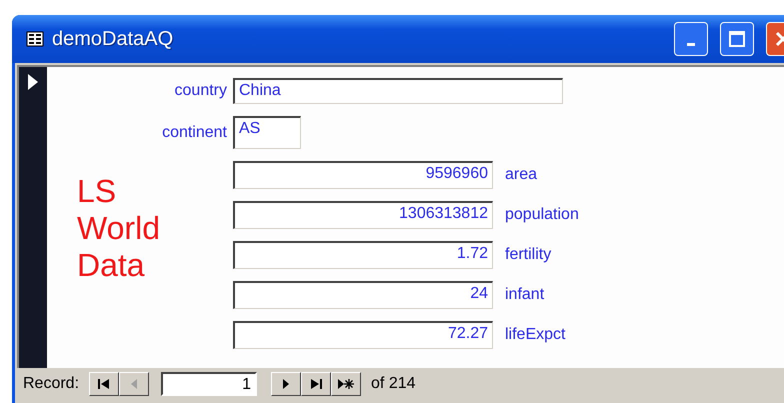 This screenshot has height=403, width=784. Describe the element at coordinates (363, 335) in the screenshot. I see `number-field: 72.27` at that location.